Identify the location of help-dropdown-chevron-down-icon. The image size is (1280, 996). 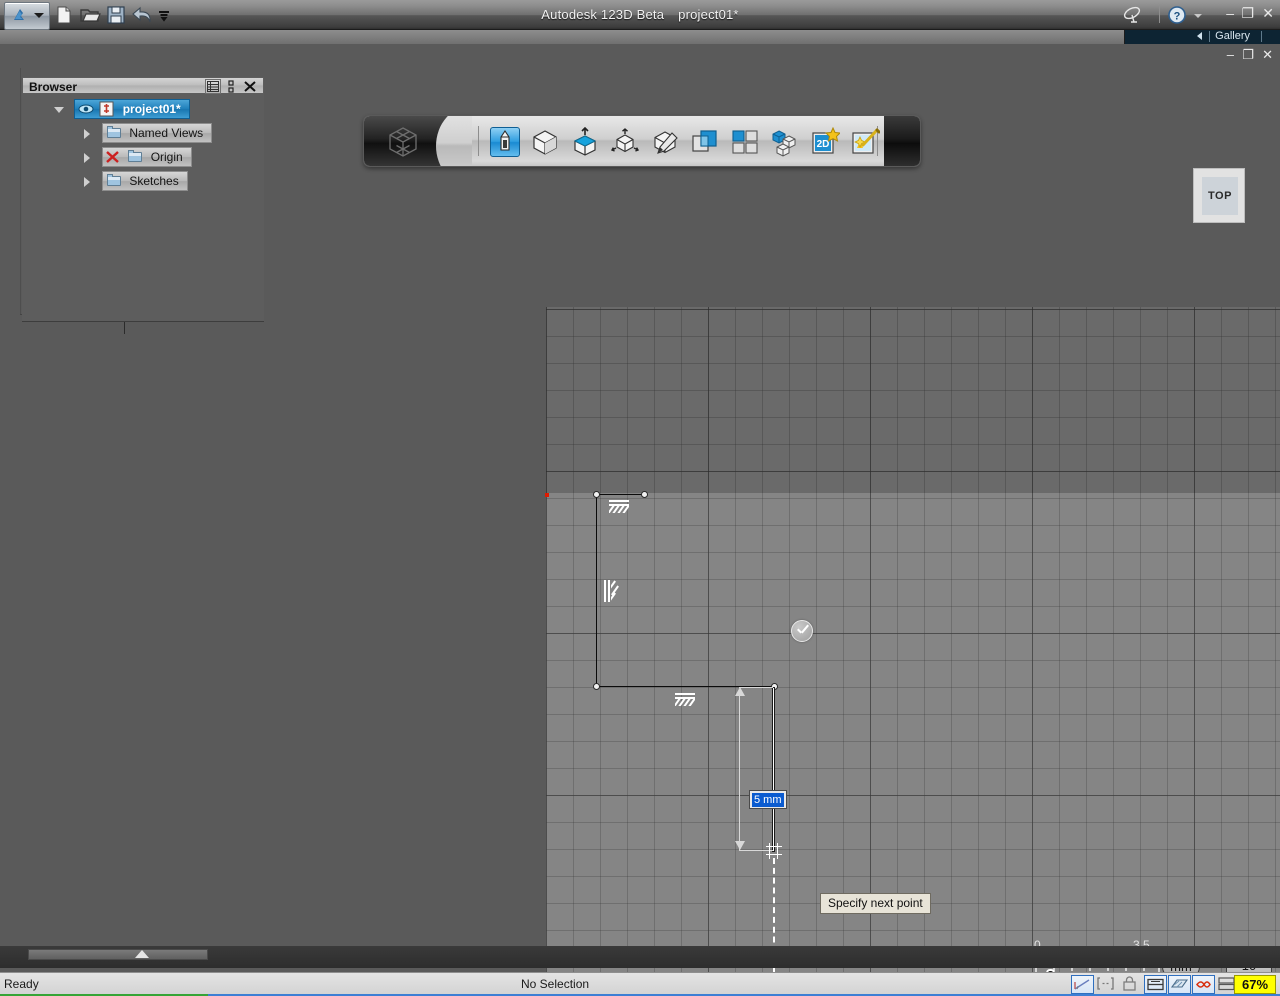
(1198, 20).